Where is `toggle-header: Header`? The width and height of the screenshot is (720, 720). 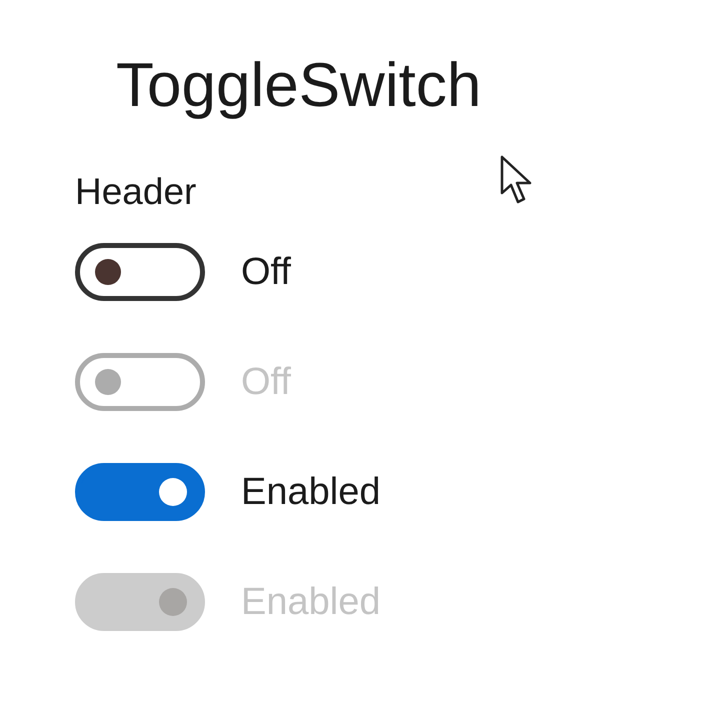
toggle-header: Header is located at coordinates (135, 192).